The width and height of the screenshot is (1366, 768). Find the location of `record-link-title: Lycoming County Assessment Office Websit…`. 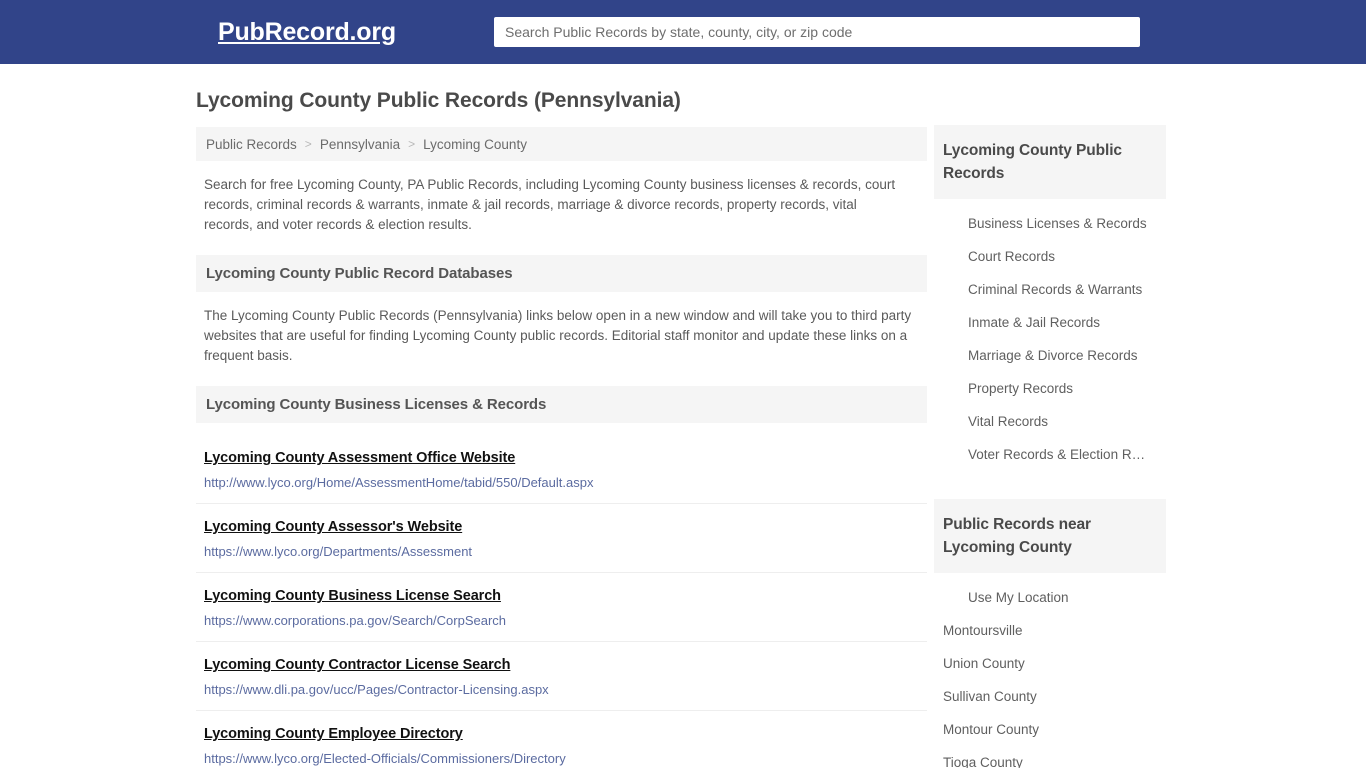

record-link-title: Lycoming County Assessment Office Websit… is located at coordinates (359, 458).